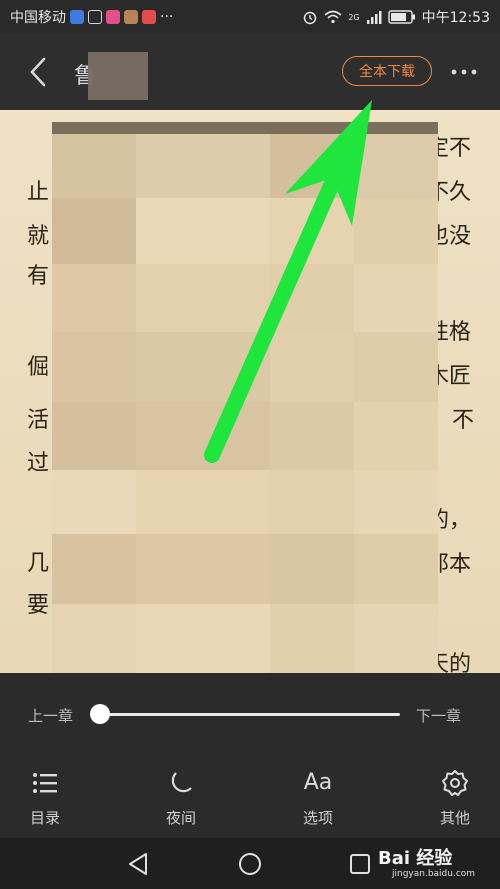 The image size is (500, 889). I want to click on triangle-back-icon, so click(138, 864).